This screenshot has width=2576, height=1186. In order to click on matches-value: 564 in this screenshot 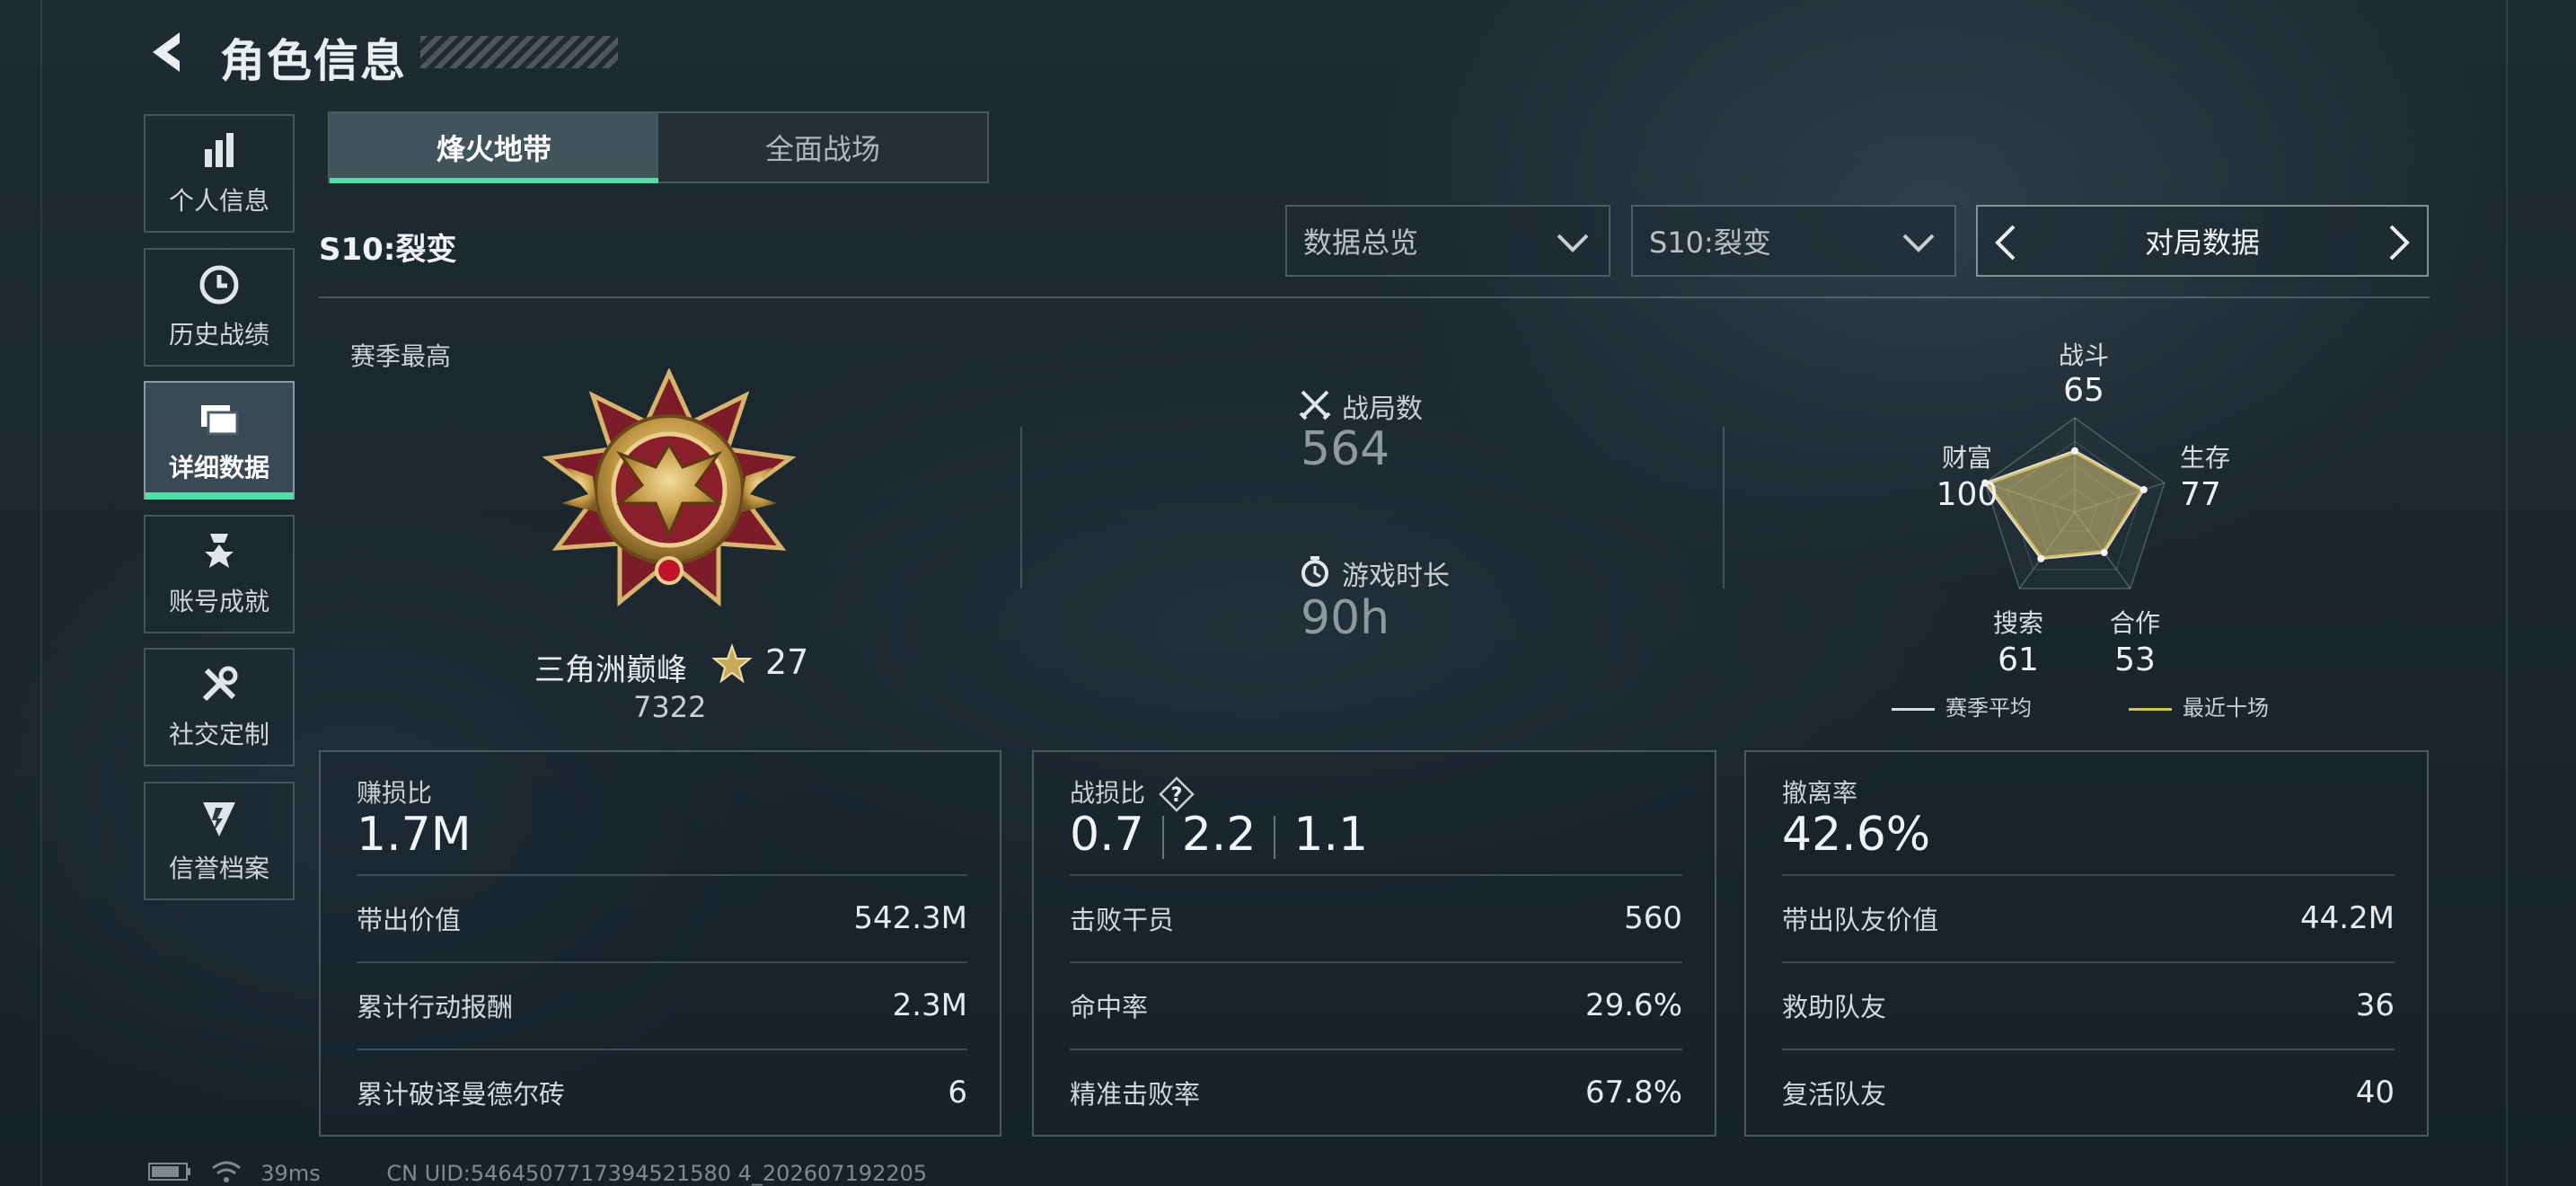, I will do `click(1345, 449)`.